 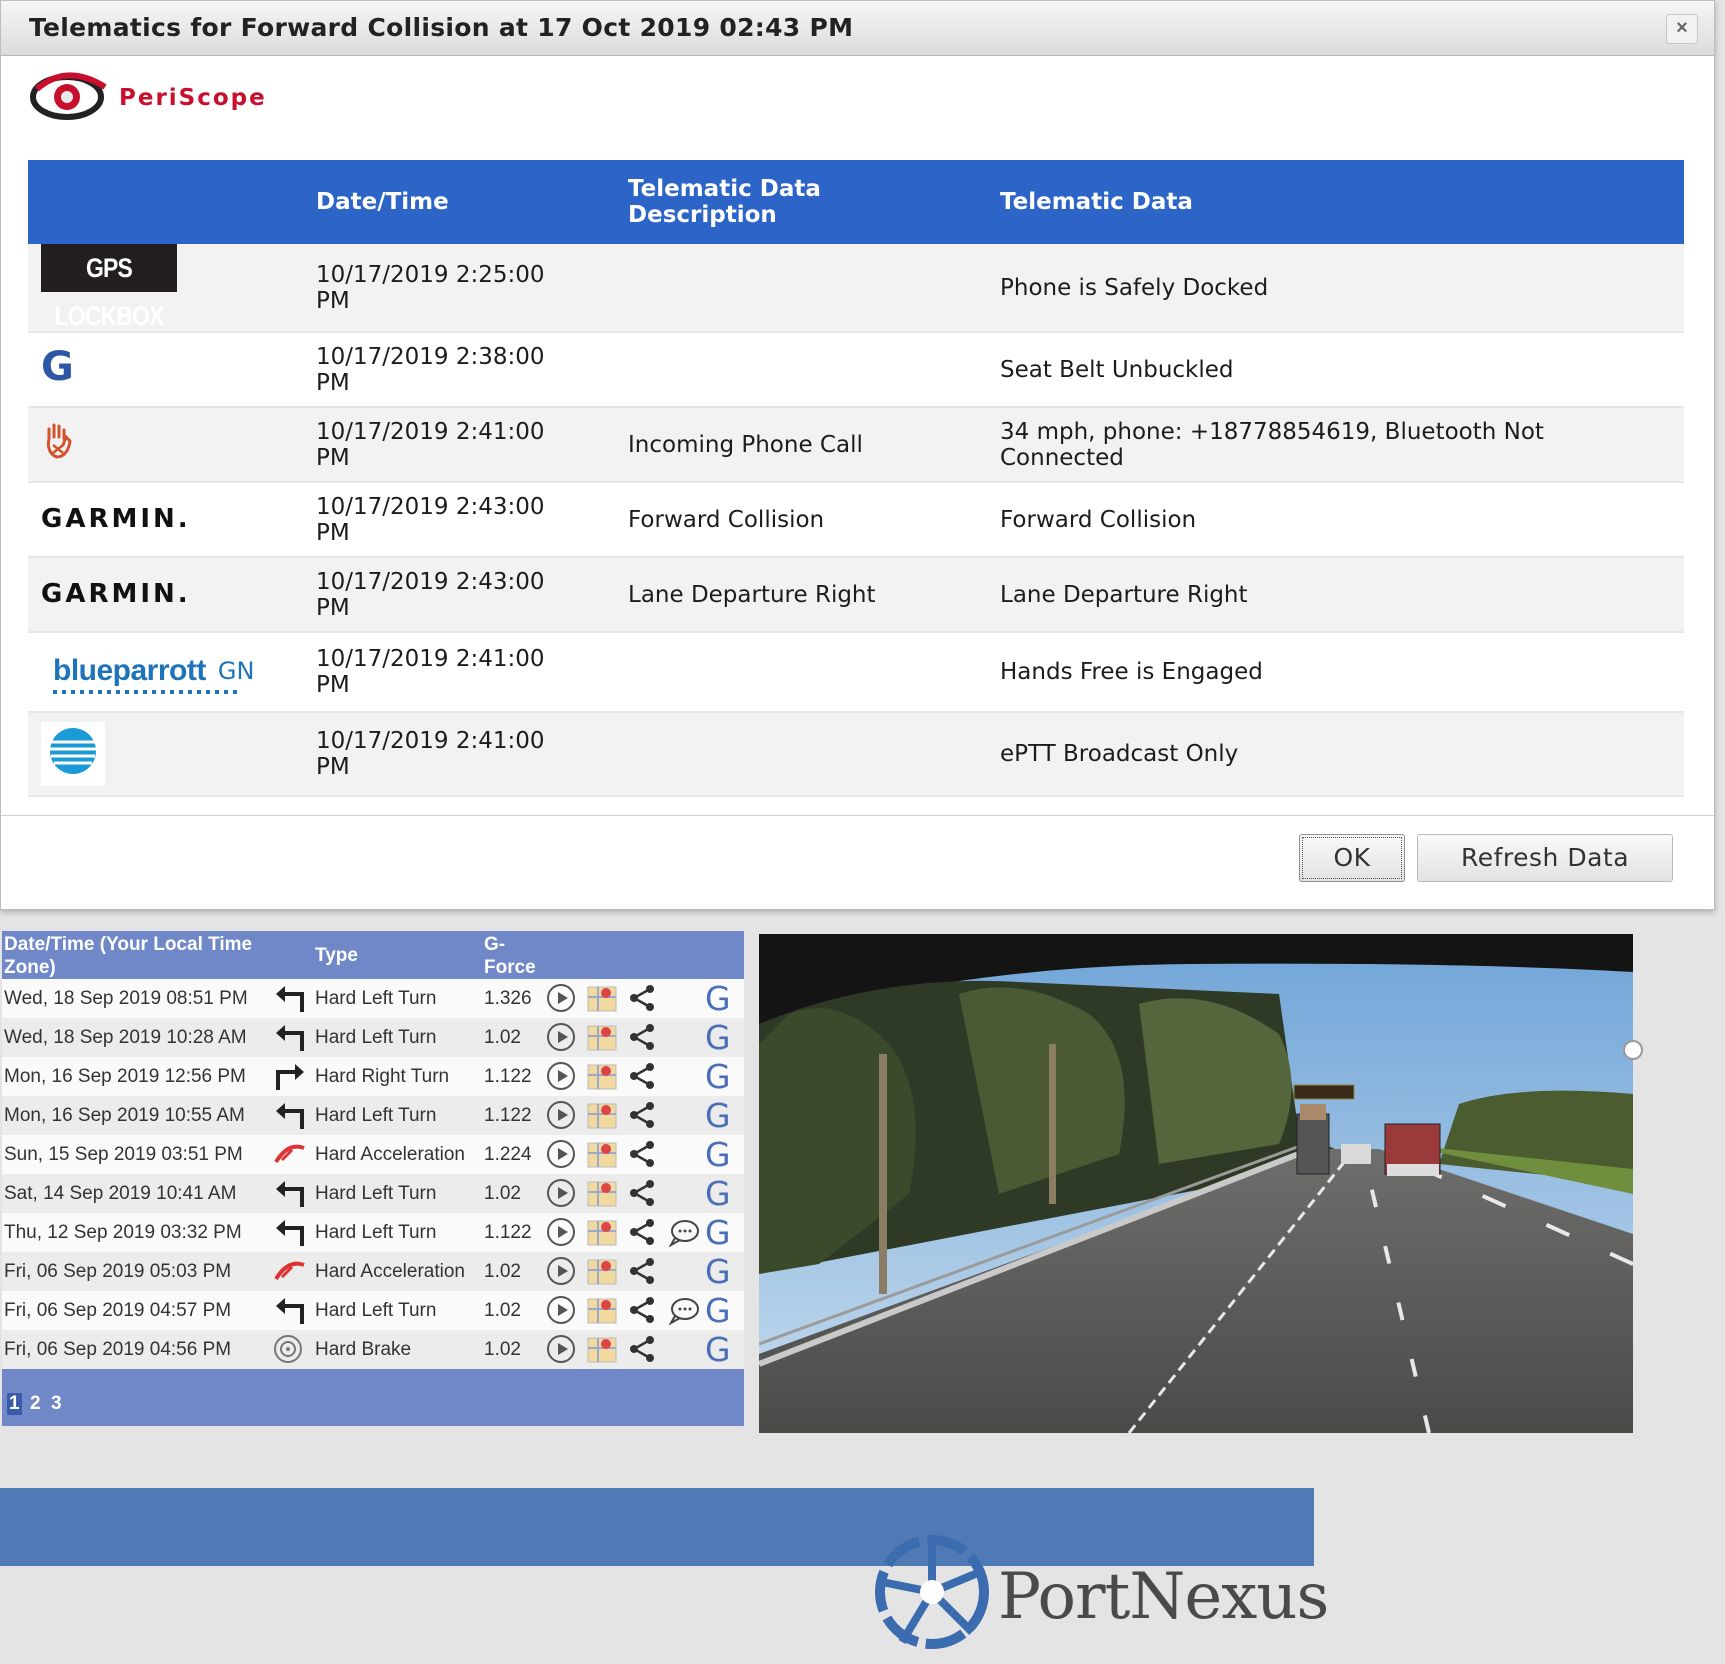 I want to click on row-description, so click(x=814, y=370).